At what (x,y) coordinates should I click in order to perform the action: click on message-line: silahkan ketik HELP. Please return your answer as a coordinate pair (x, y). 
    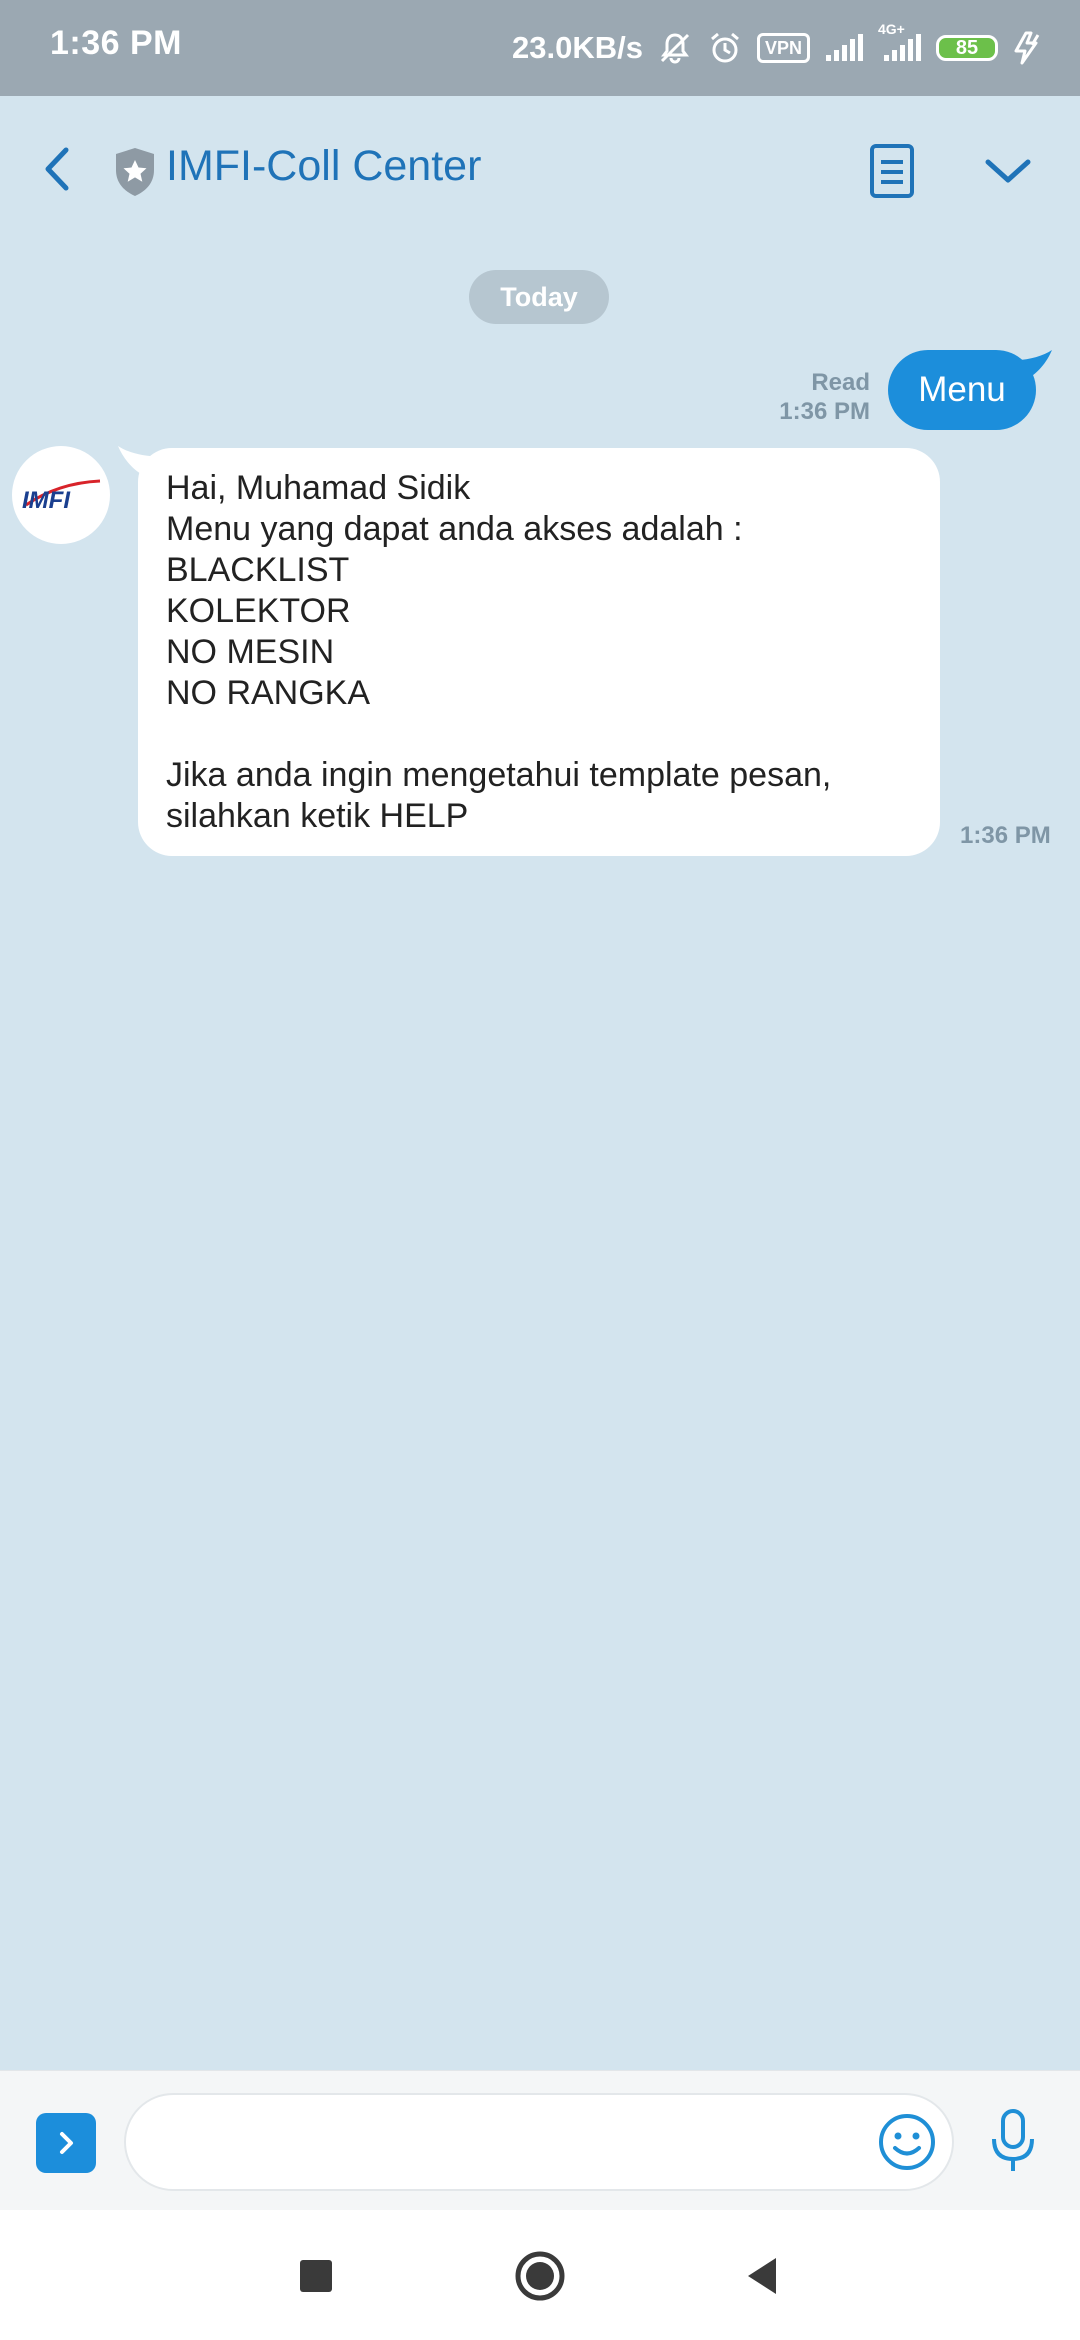
    Looking at the image, I should click on (317, 816).